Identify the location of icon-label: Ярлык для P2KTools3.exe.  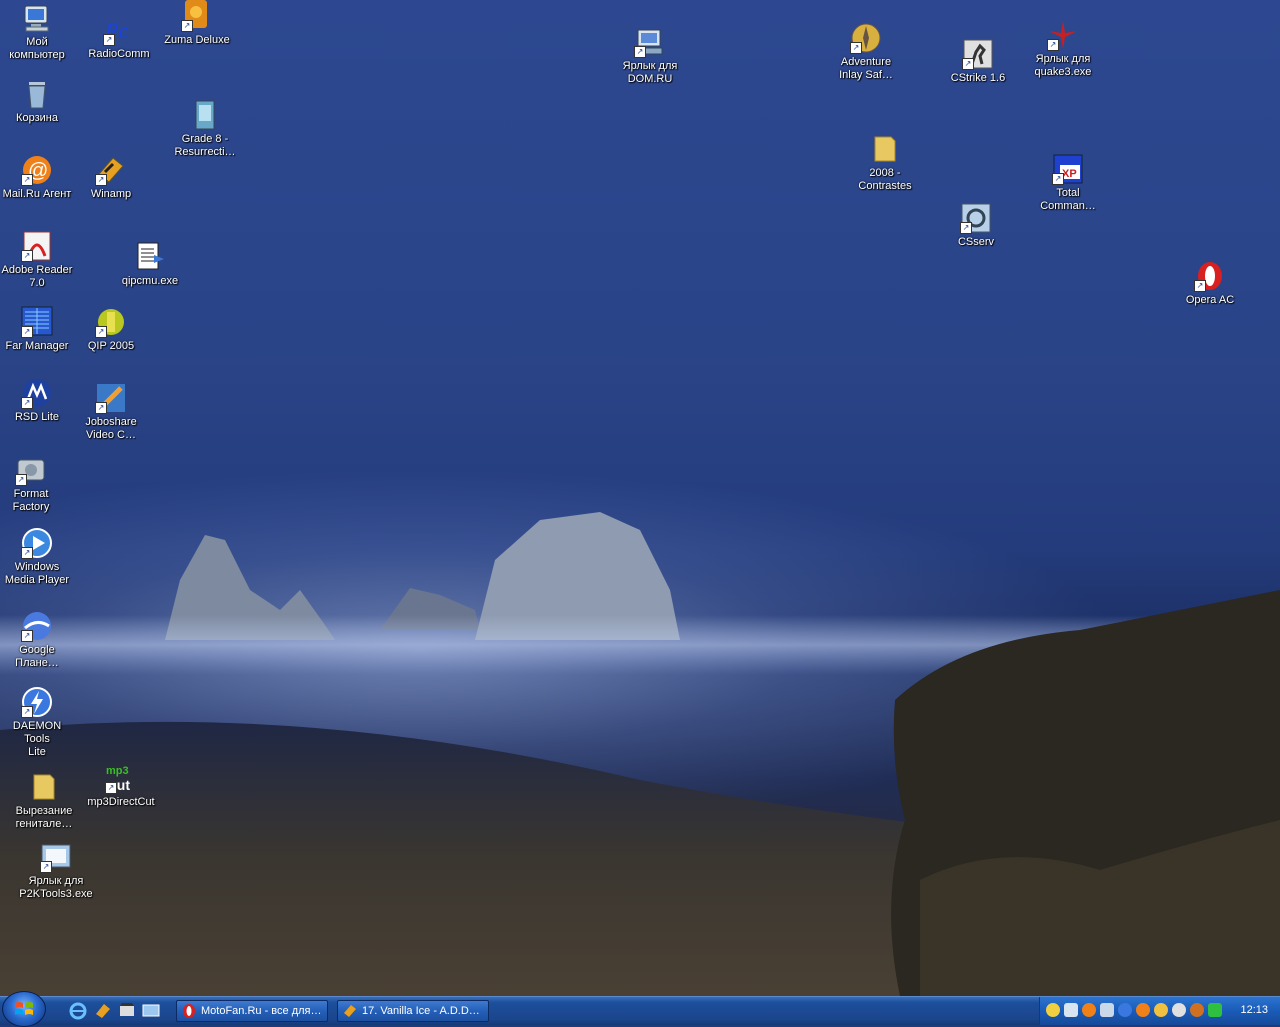
(56, 887).